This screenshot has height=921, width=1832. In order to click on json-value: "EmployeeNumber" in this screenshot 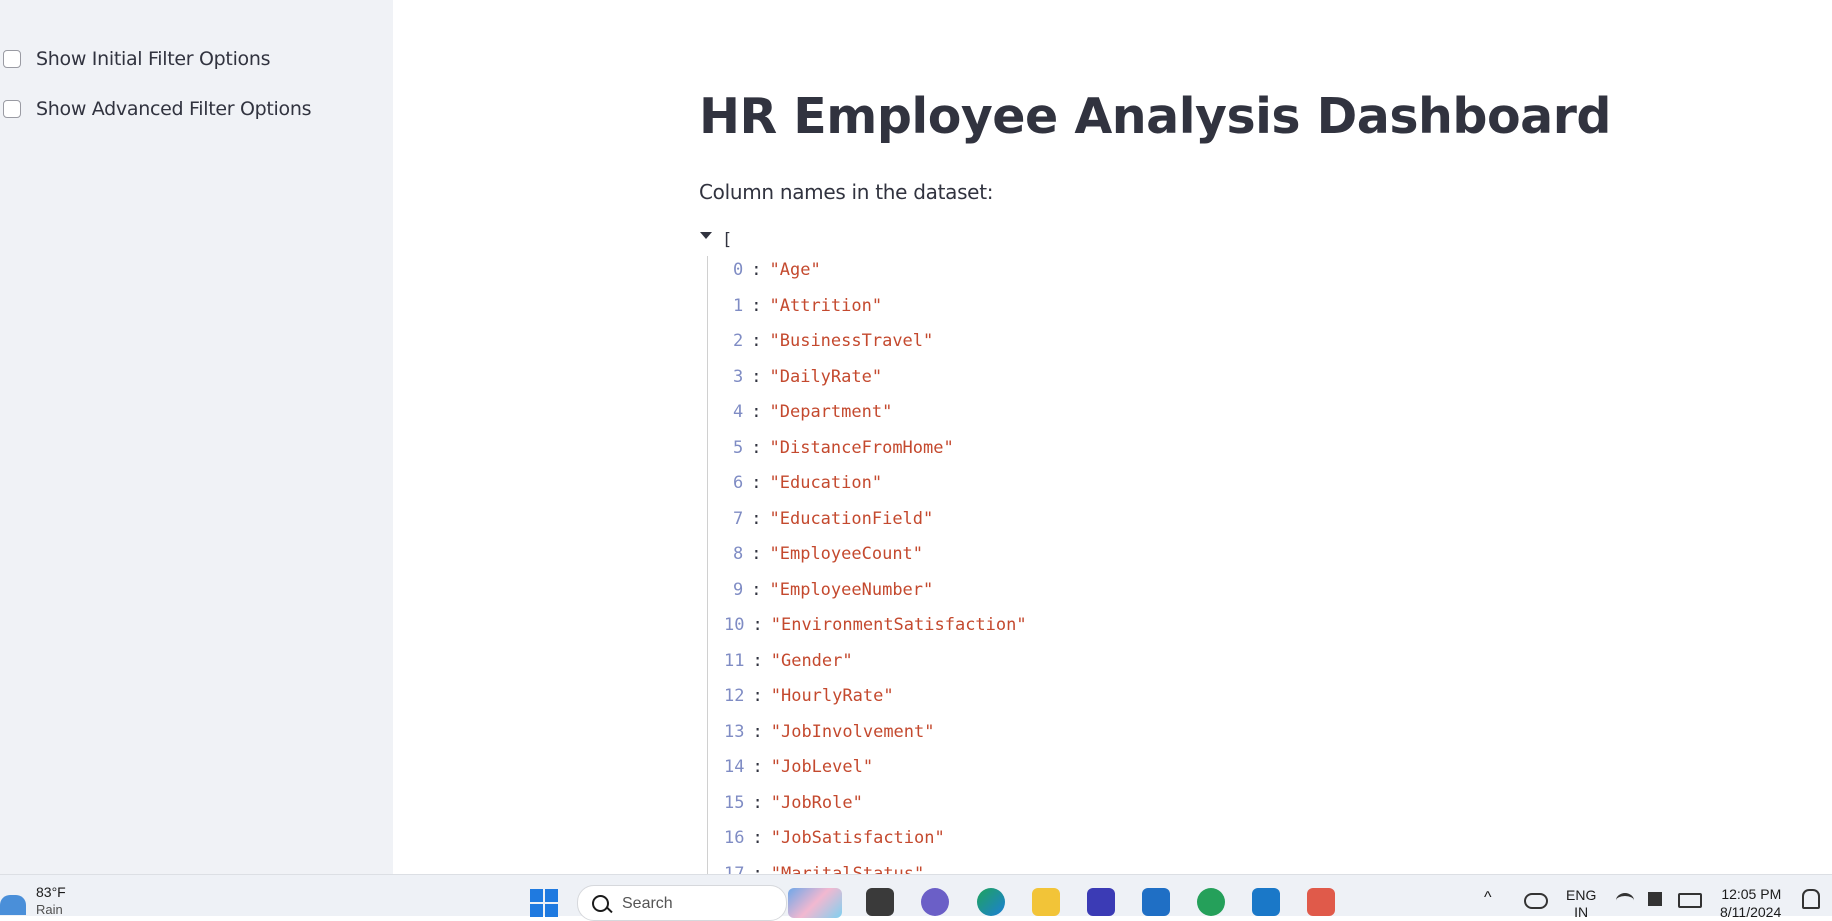, I will do `click(851, 589)`.